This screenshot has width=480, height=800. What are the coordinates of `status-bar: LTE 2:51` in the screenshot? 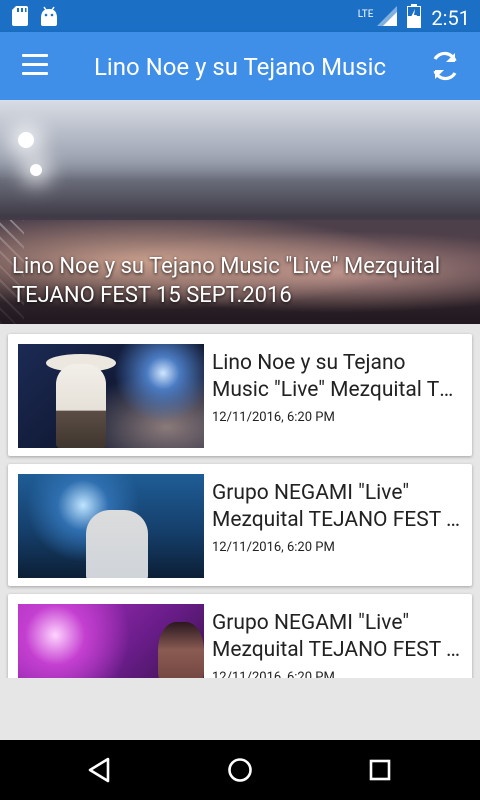 It's located at (240, 16).